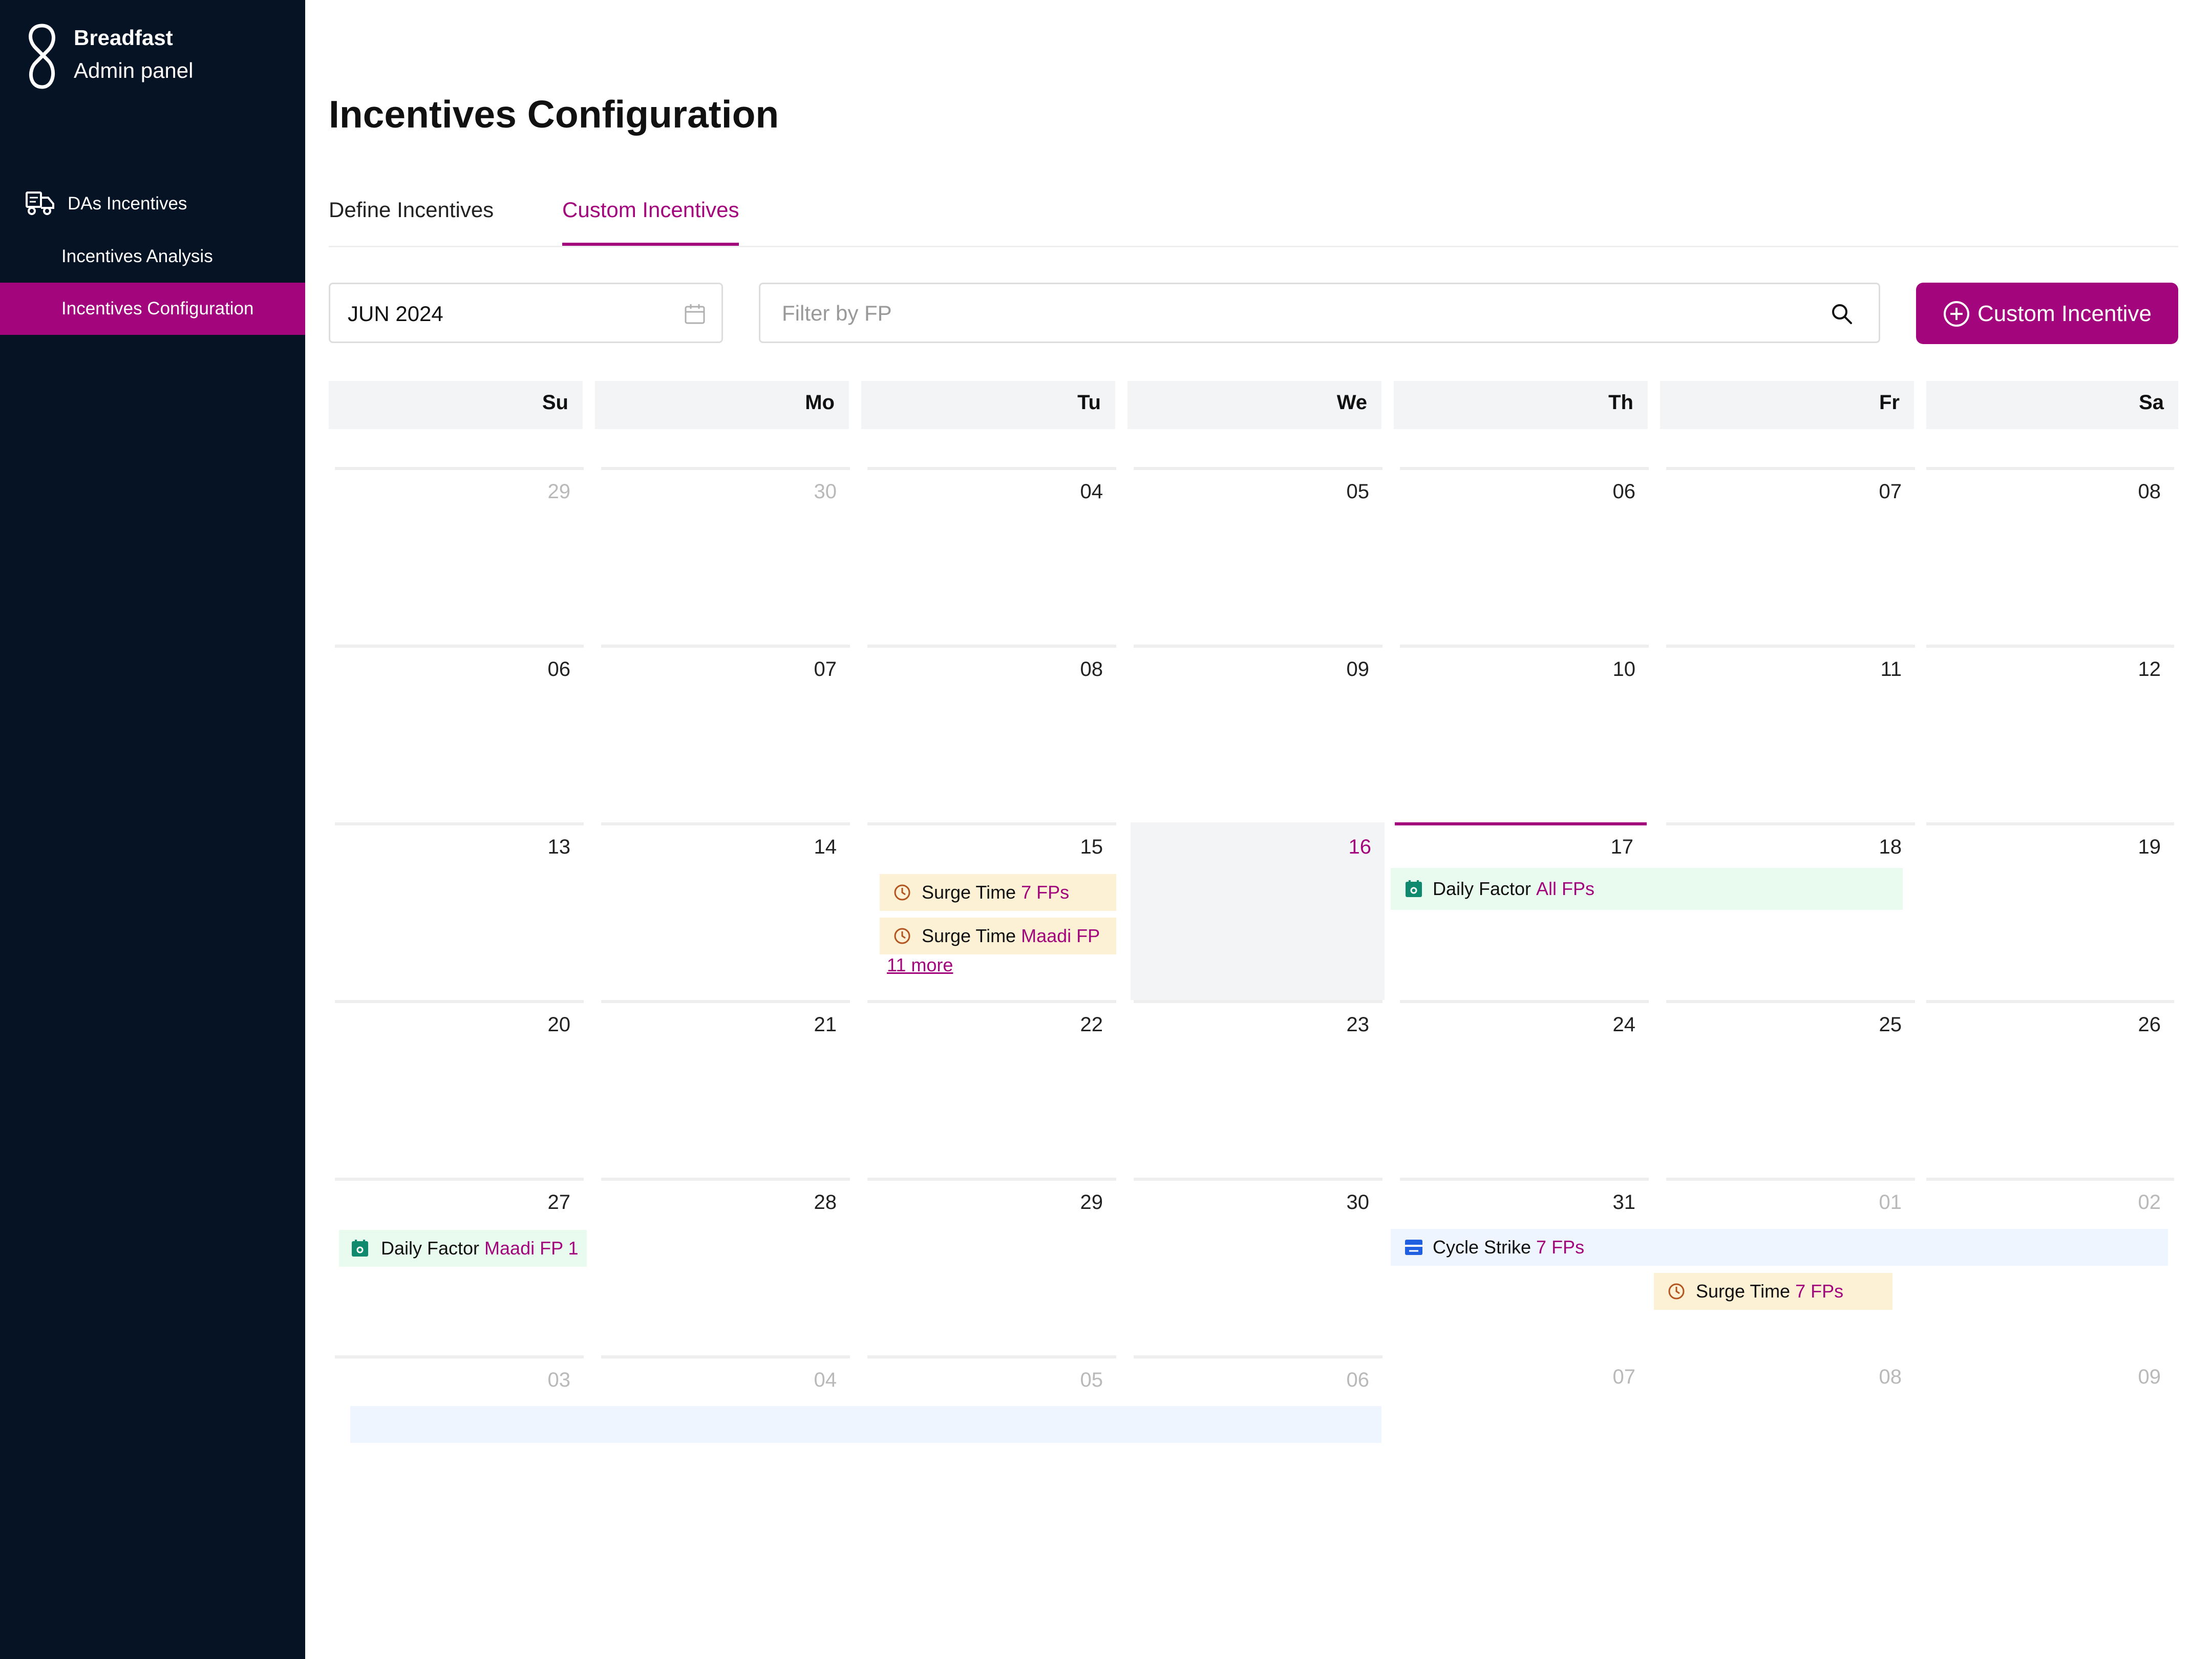 This screenshot has height=1659, width=2212. Describe the element at coordinates (531, 1248) in the screenshot. I see `event-tag: Maadi FP 1` at that location.